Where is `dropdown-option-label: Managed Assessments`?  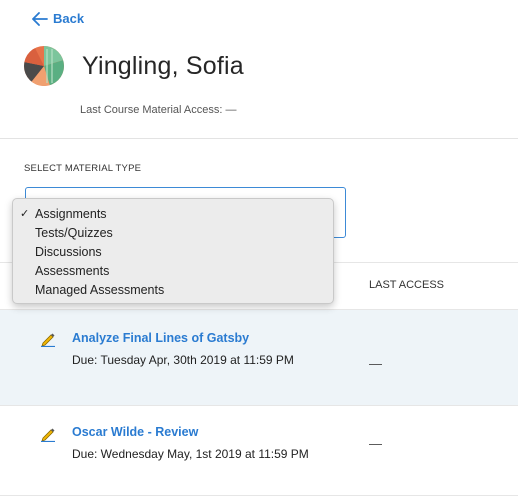
dropdown-option-label: Managed Assessments is located at coordinates (100, 290).